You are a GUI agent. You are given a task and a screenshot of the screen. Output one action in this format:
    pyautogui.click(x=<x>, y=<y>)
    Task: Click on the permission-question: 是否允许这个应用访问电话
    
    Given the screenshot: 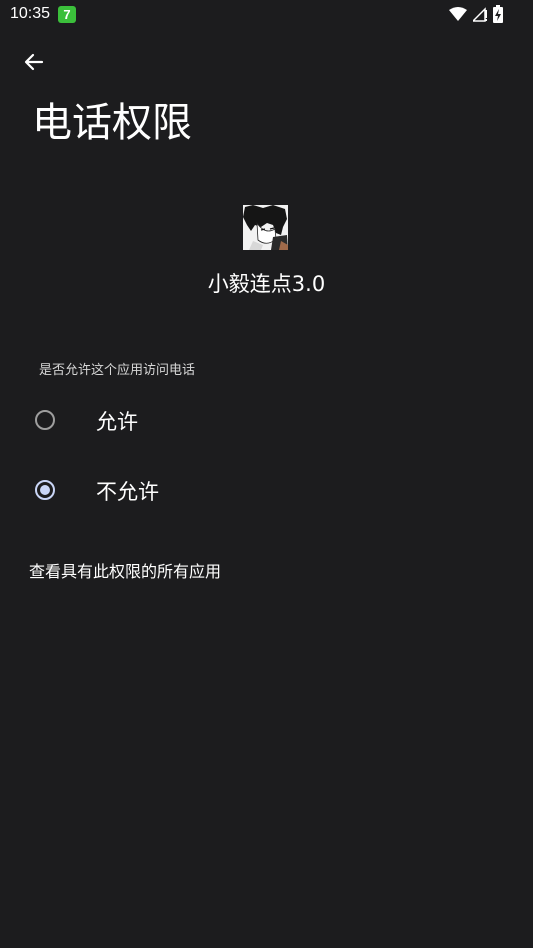 What is the action you would take?
    pyautogui.click(x=117, y=370)
    